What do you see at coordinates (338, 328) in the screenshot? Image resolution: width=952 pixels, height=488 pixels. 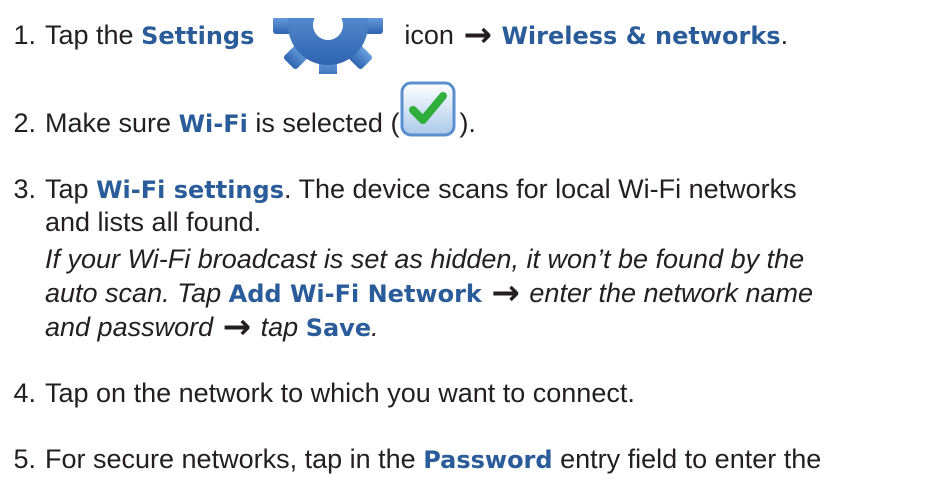 I see `save-keyword: Save` at bounding box center [338, 328].